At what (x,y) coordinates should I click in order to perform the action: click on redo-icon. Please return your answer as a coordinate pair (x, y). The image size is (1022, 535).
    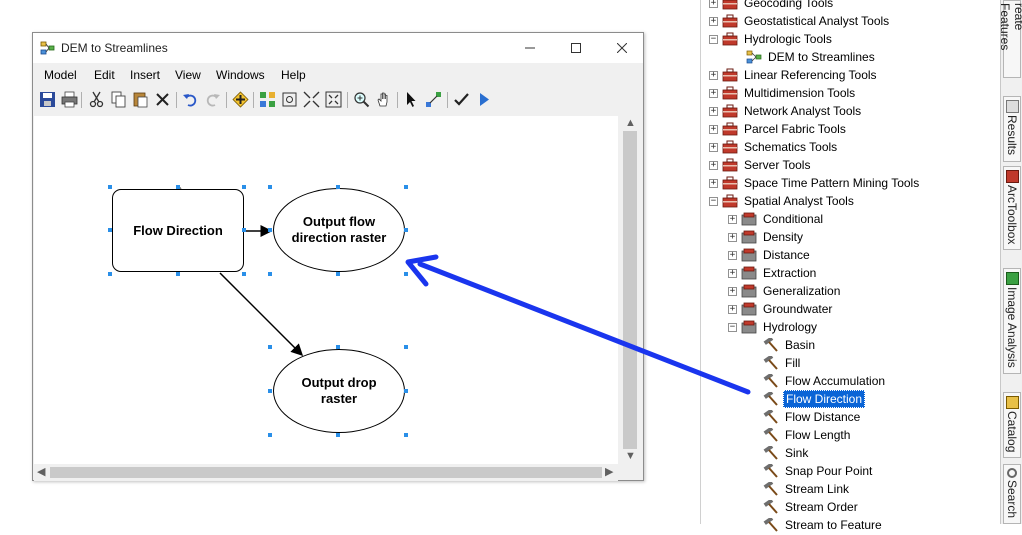
    Looking at the image, I should click on (212, 99).